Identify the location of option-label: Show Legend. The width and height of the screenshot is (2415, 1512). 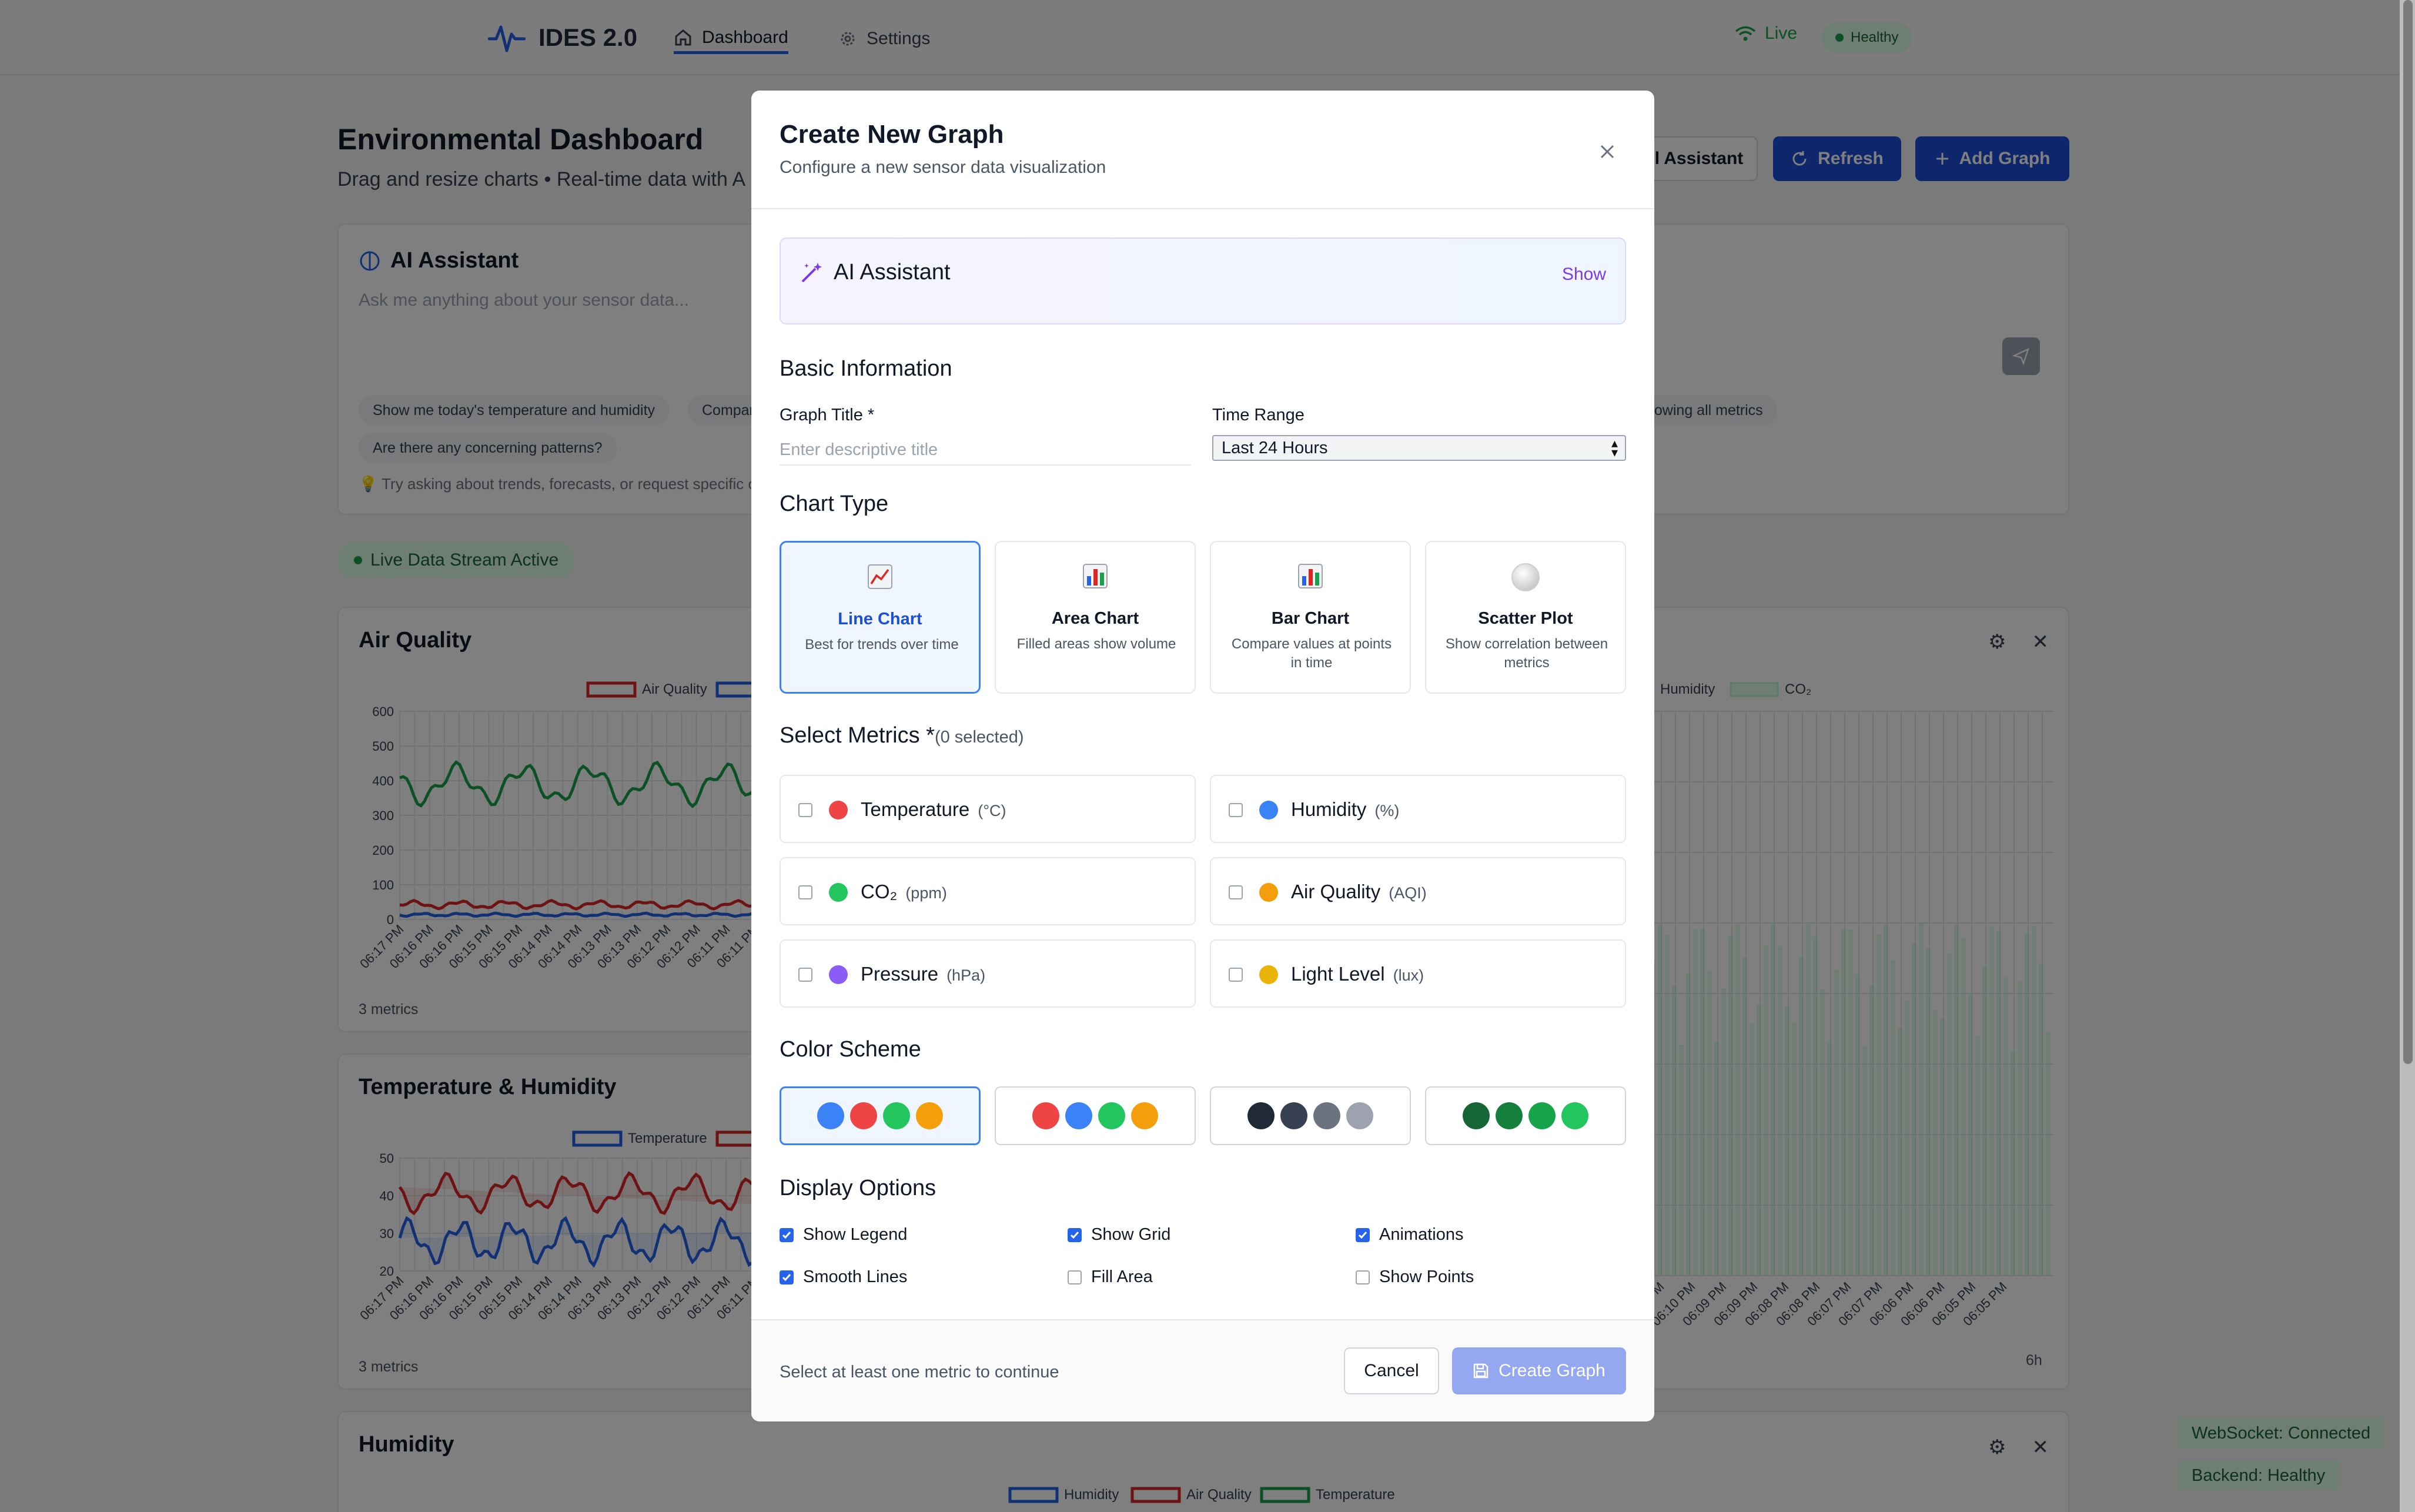
(855, 1235).